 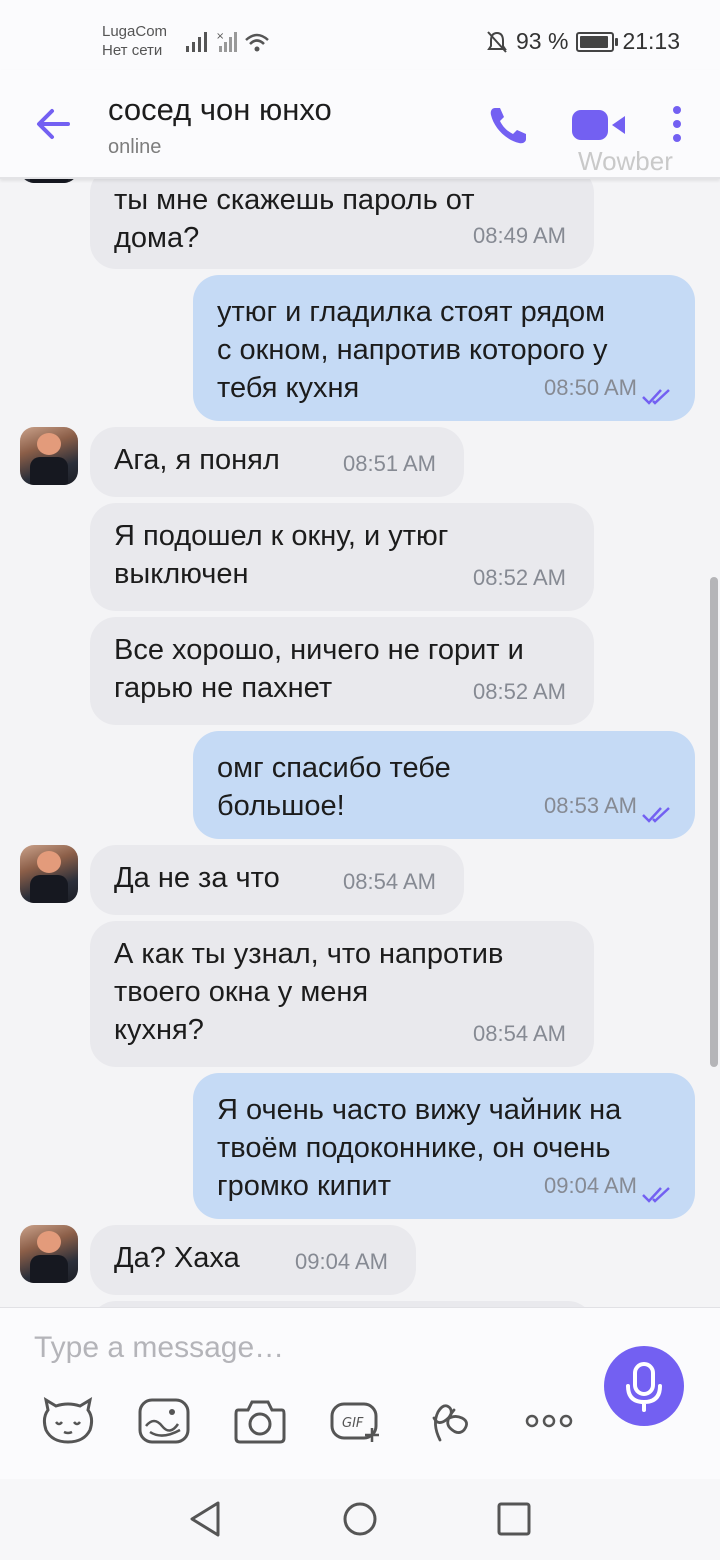 I want to click on chat-extensions-icon, so click(x=452, y=1421).